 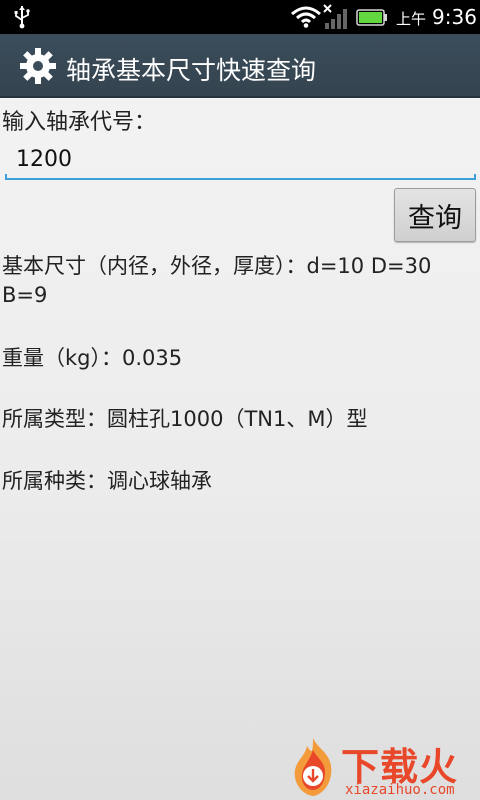 What do you see at coordinates (92, 358) in the screenshot?
I see `result-weight: 重量（kg）：0.035` at bounding box center [92, 358].